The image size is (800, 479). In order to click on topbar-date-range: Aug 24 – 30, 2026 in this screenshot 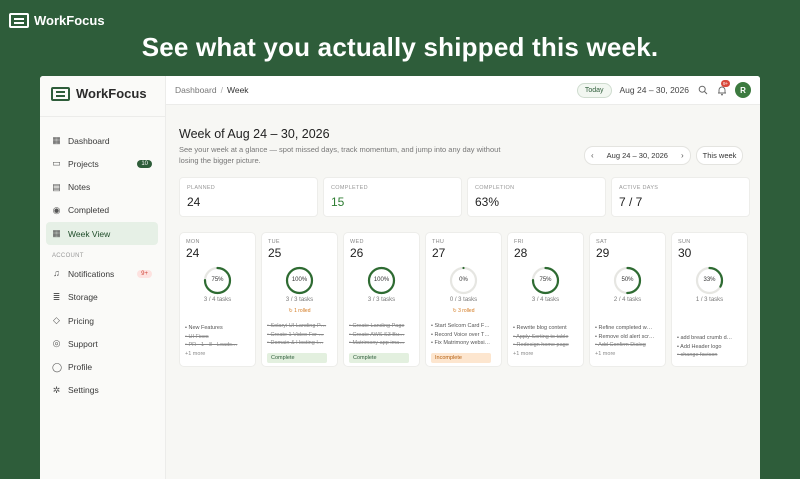, I will do `click(654, 90)`.